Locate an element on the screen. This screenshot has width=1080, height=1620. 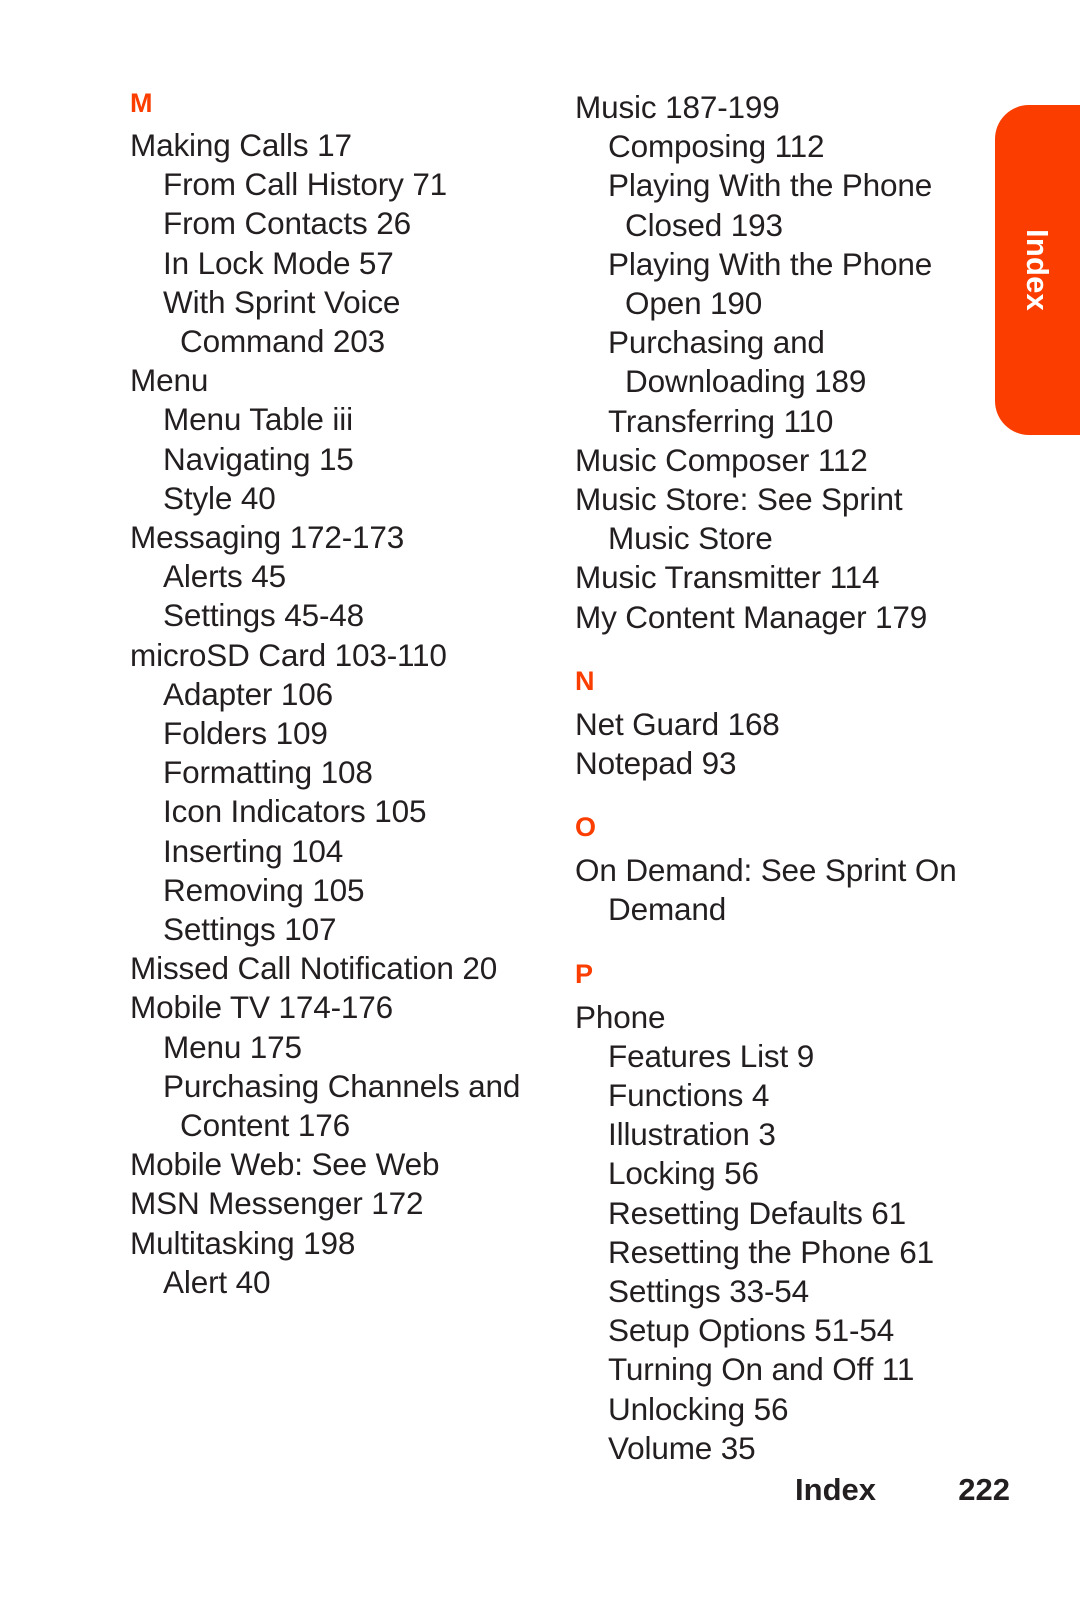
index-entry: Music Transmitter 114 is located at coordinates (727, 577).